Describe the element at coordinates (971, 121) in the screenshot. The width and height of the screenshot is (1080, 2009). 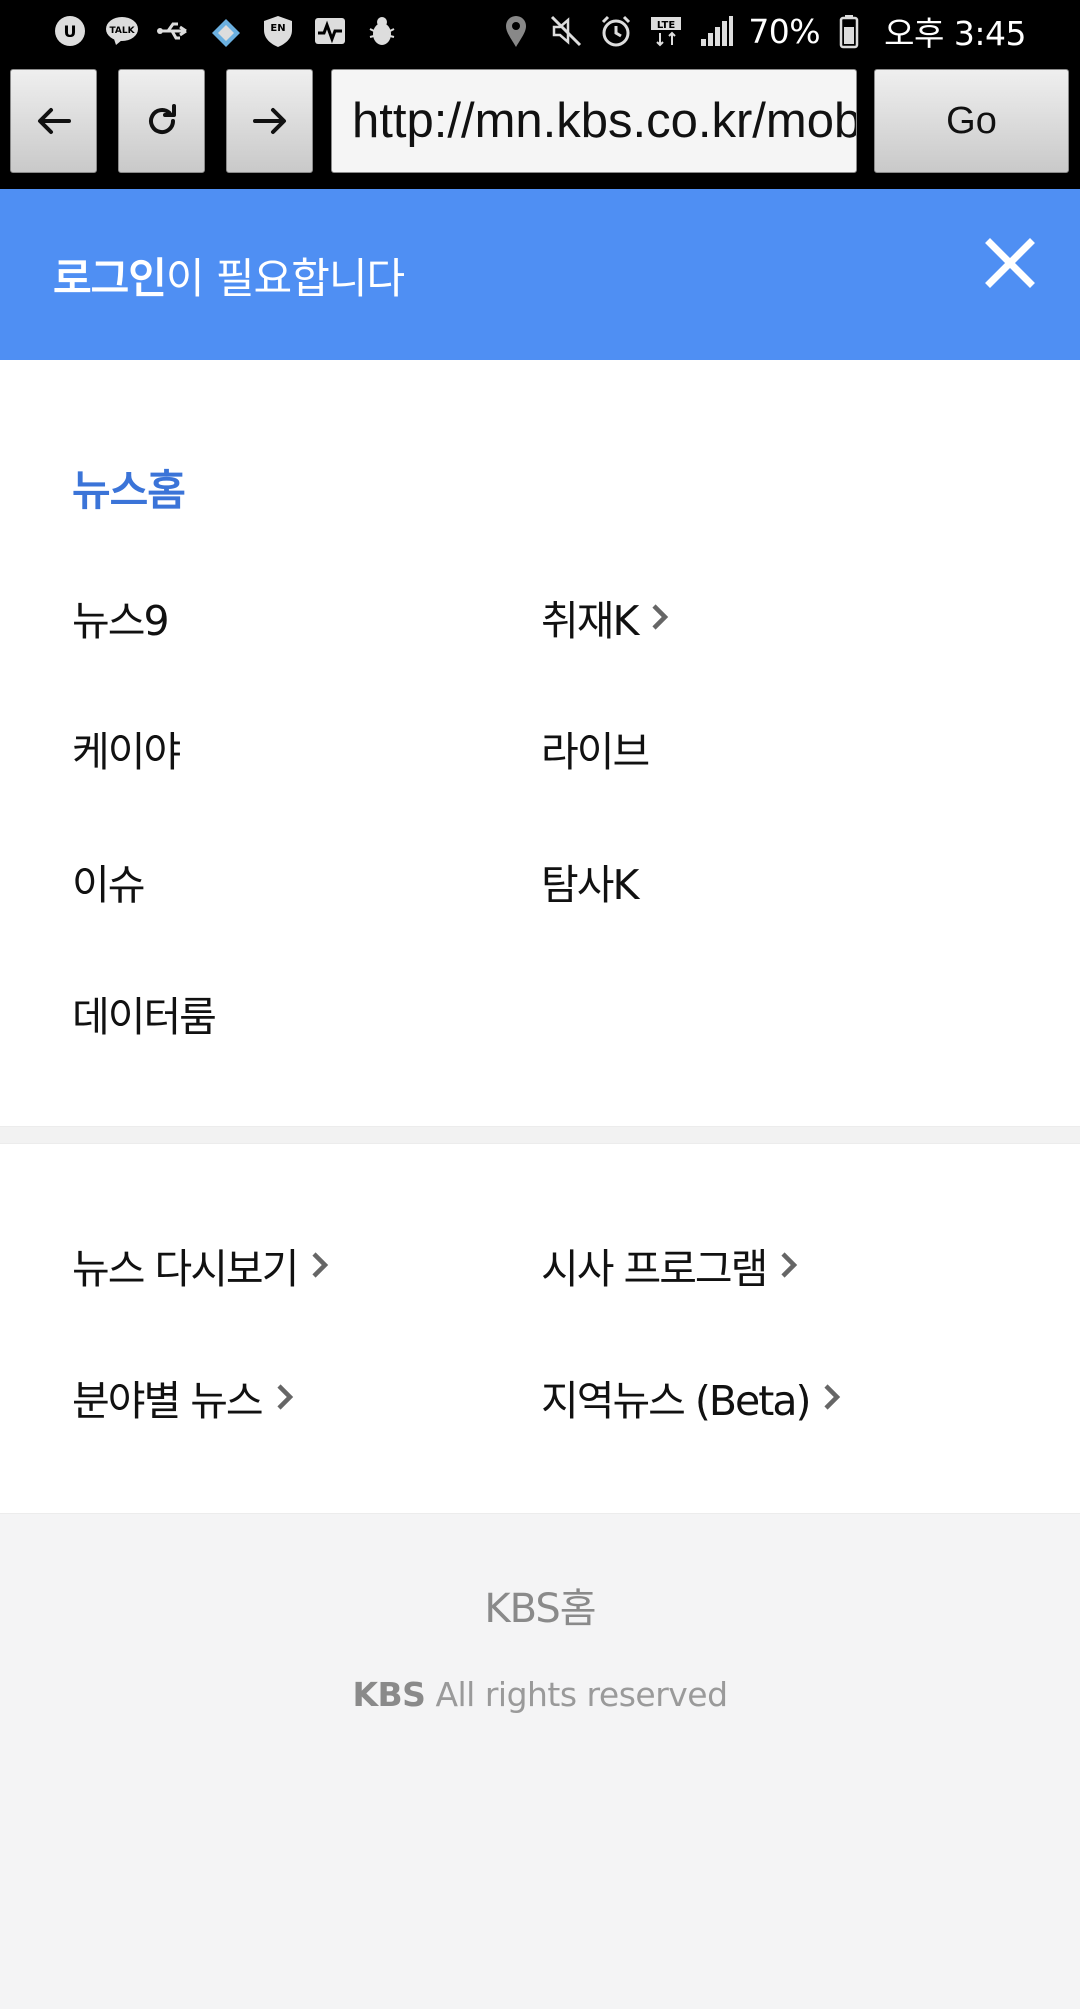
I see `go-button: Go` at that location.